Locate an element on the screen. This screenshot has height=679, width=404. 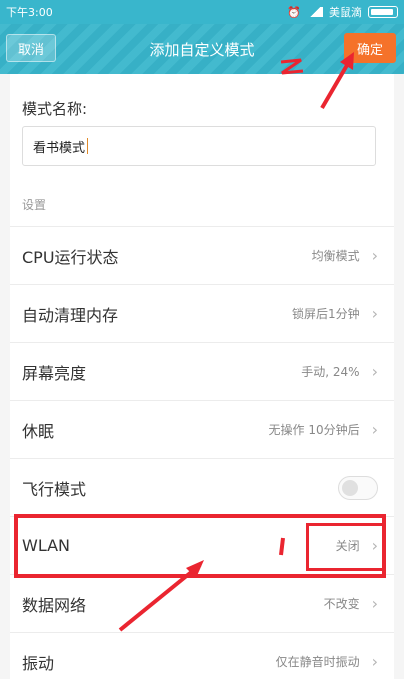
arrow-to-wlan is located at coordinates (160, 597).